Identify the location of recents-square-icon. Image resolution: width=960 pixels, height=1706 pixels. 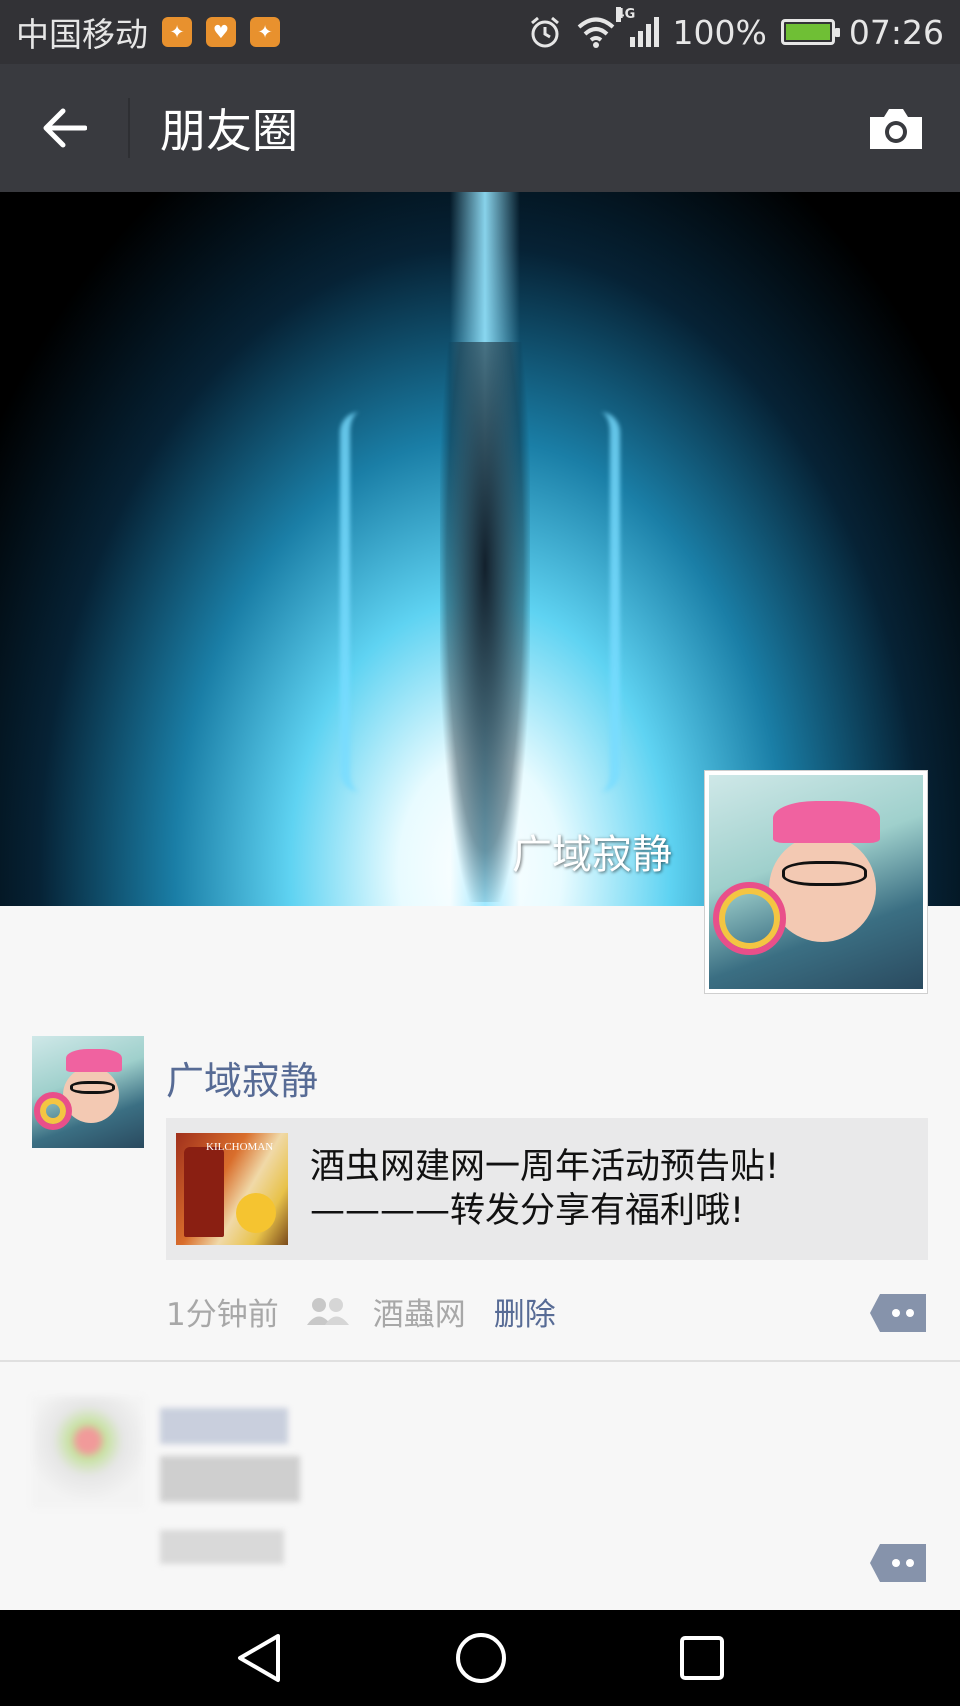
(702, 1658).